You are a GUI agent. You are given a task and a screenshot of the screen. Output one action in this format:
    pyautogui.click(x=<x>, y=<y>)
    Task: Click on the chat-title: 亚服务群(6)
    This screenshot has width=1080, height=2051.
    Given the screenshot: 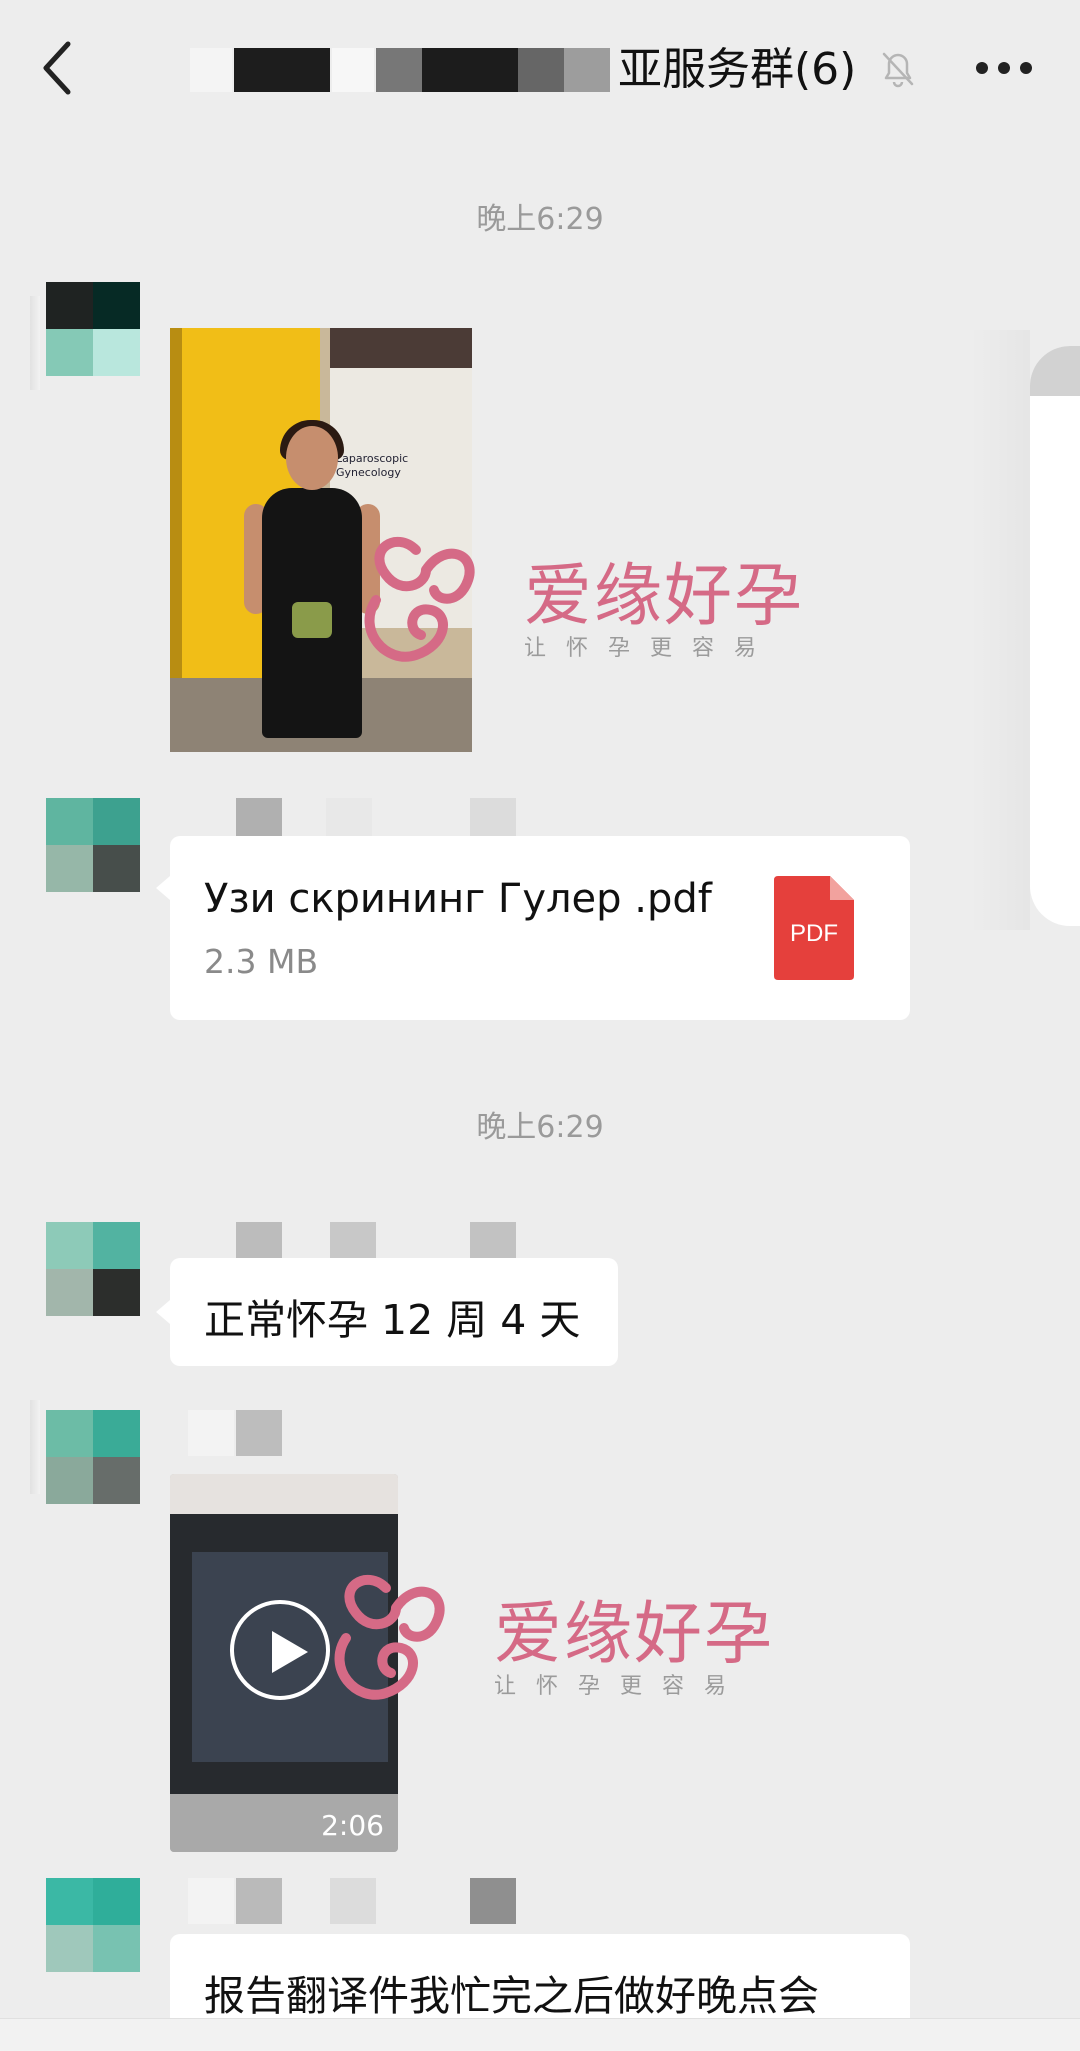 What is the action you would take?
    pyautogui.click(x=737, y=69)
    